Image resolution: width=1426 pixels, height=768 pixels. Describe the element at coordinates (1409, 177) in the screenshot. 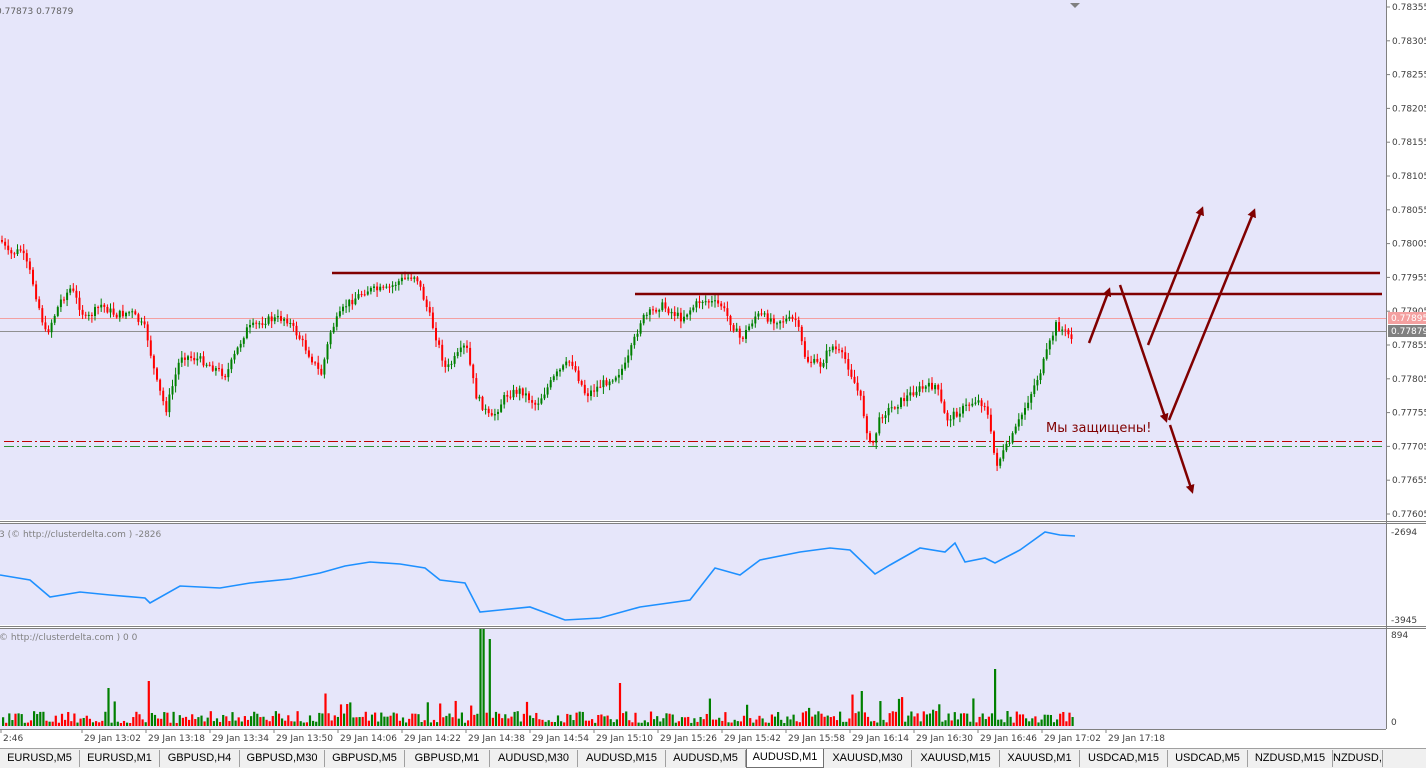

I see `price-tick-label: 0.78105` at that location.